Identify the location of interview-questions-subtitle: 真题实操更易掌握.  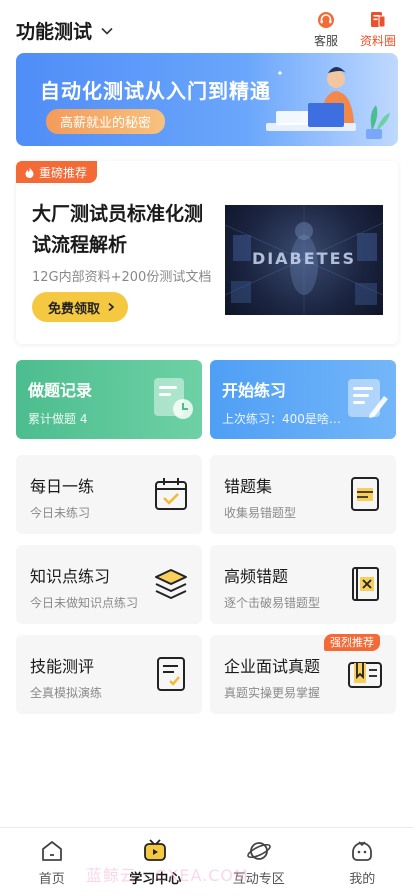
(272, 693).